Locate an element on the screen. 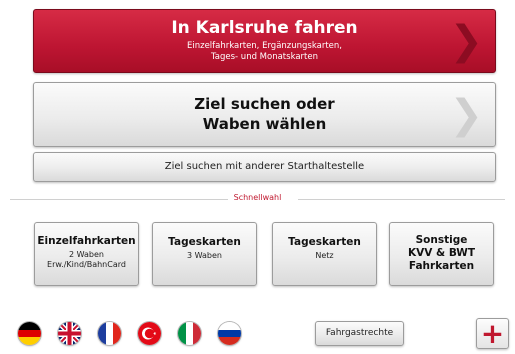 The width and height of the screenshot is (515, 354). passenger-rights-button: Fahrgastrechte is located at coordinates (359, 333).